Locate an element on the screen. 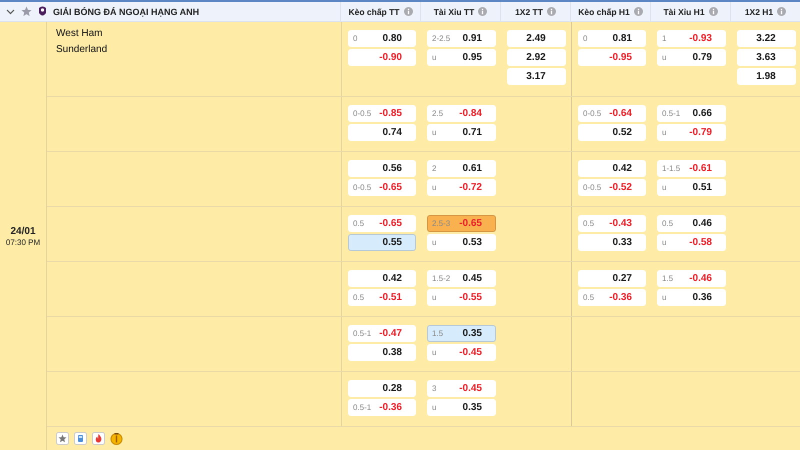 The height and width of the screenshot is (450, 800). odds-cell: 1 -0.93 is located at coordinates (691, 38).